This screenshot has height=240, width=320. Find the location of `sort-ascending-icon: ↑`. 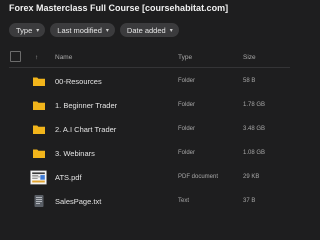

sort-ascending-icon: ↑ is located at coordinates (36, 57).